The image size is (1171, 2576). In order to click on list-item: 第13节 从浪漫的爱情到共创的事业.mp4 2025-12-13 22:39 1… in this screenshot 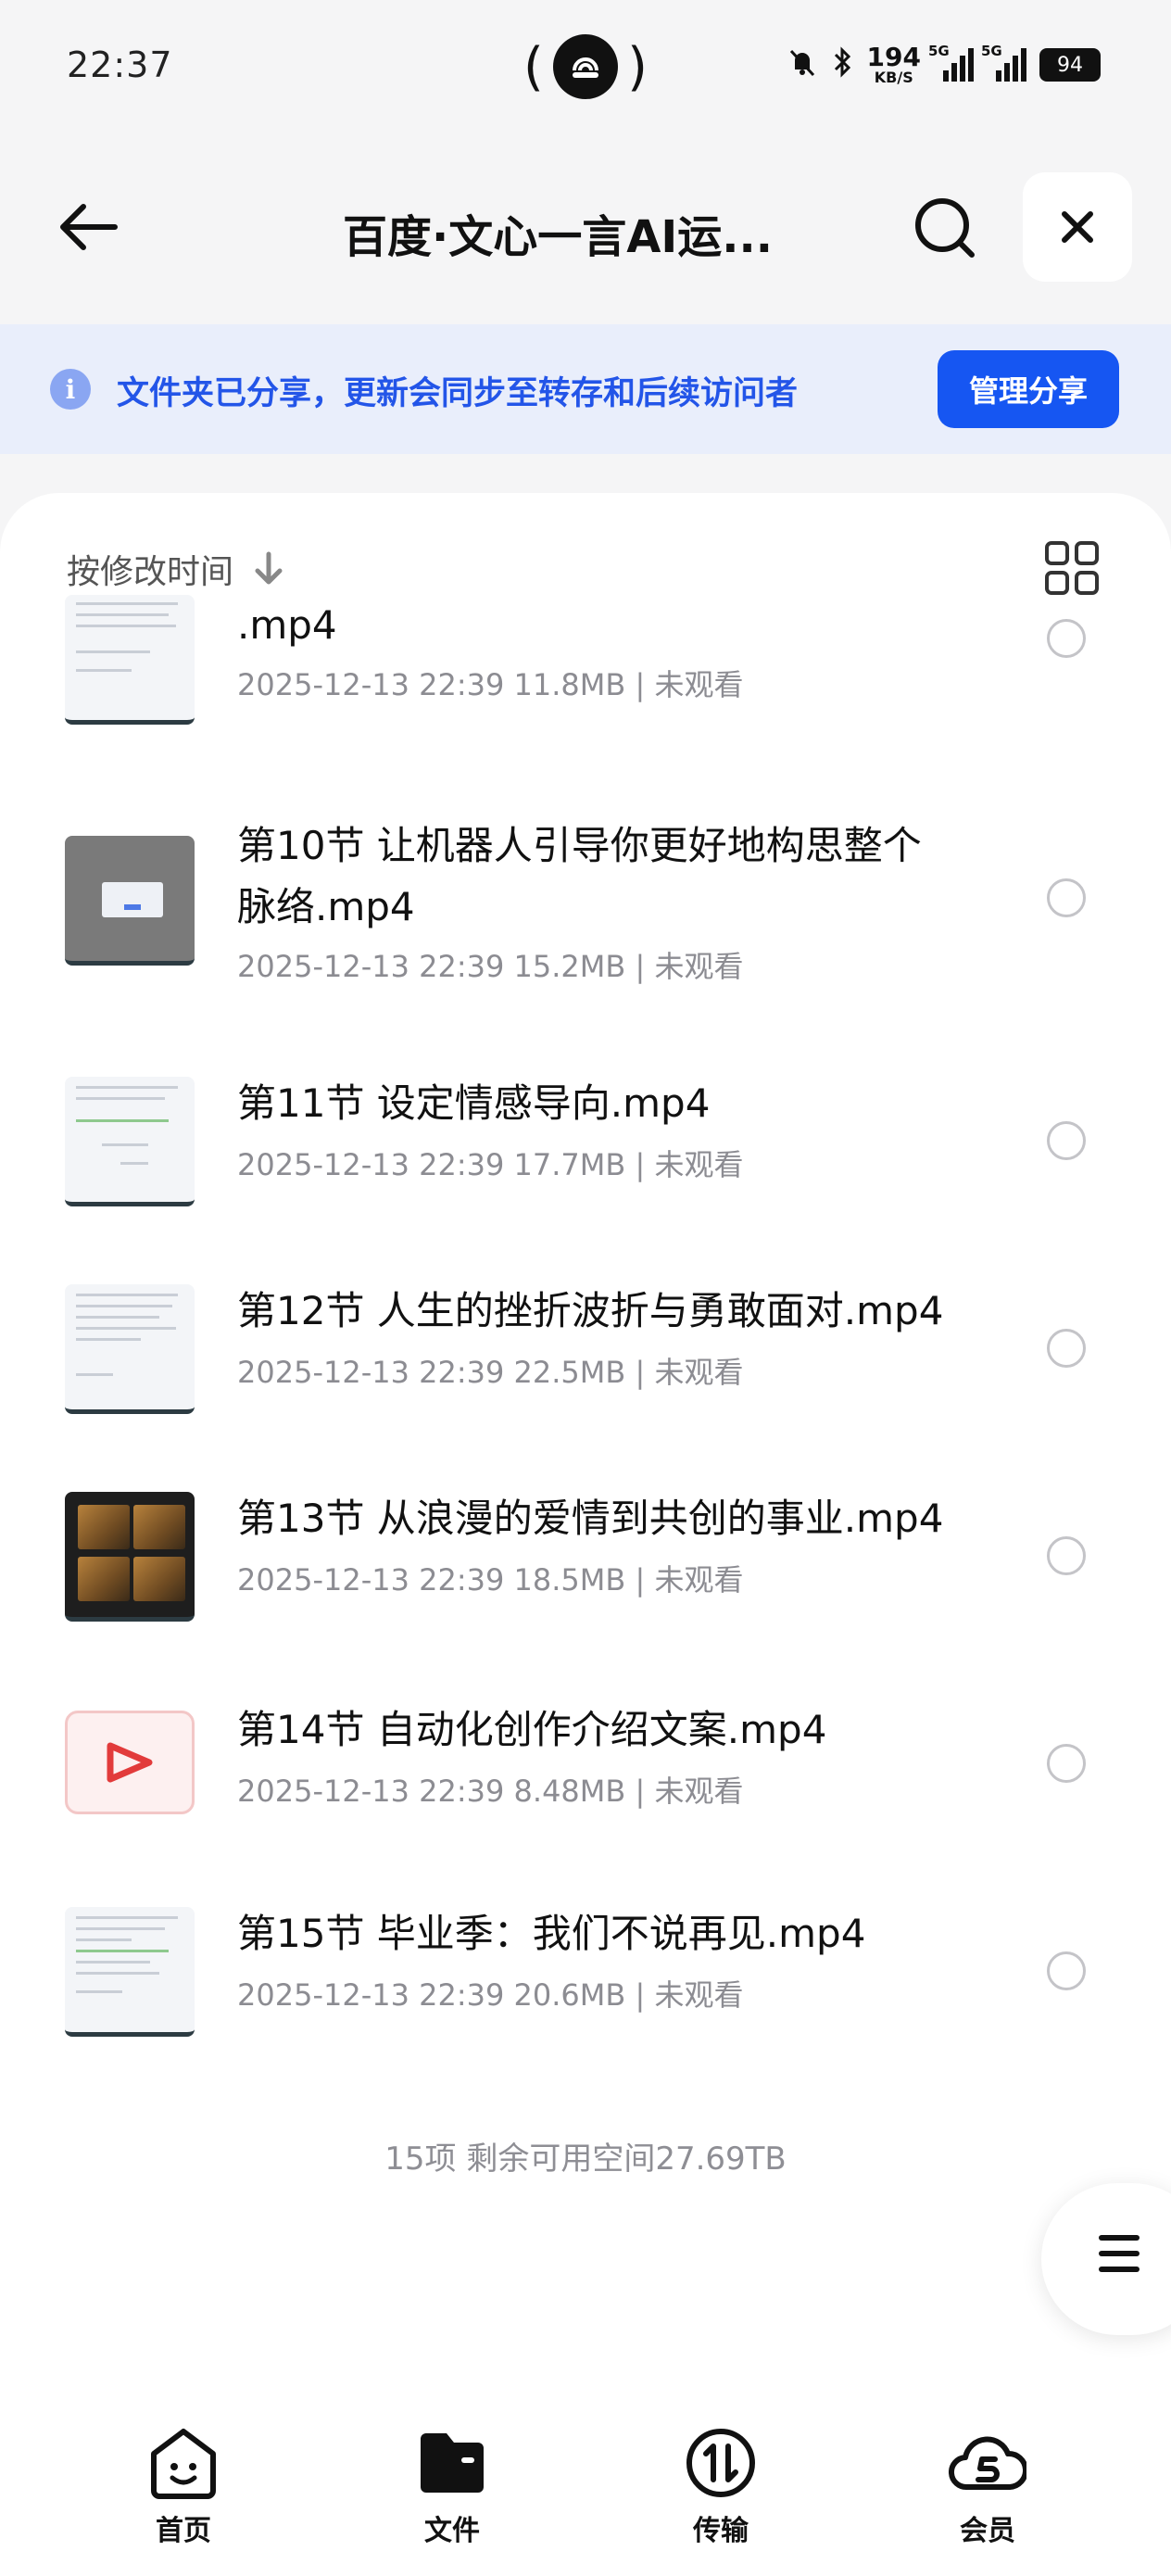, I will do `click(585, 1561)`.